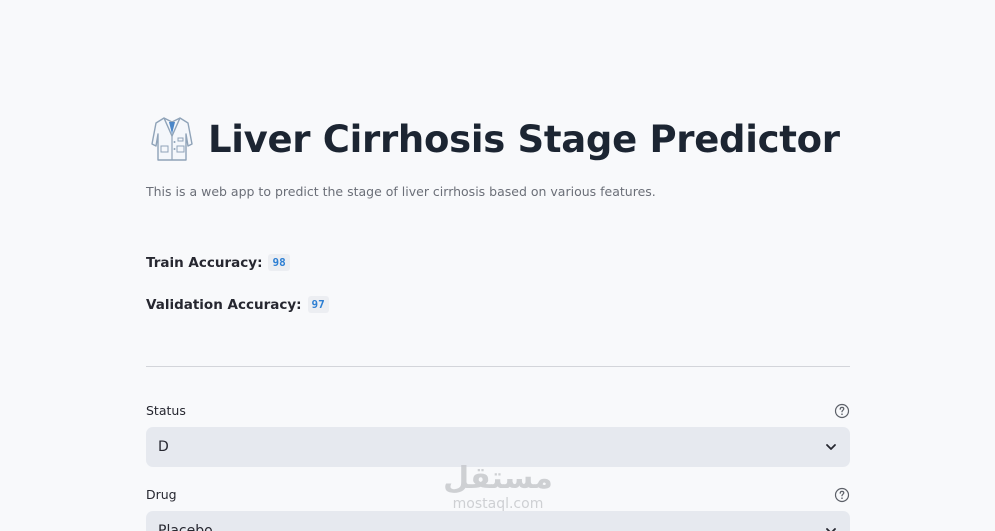 The image size is (995, 531). I want to click on validation-accuracy-value: 97, so click(318, 304).